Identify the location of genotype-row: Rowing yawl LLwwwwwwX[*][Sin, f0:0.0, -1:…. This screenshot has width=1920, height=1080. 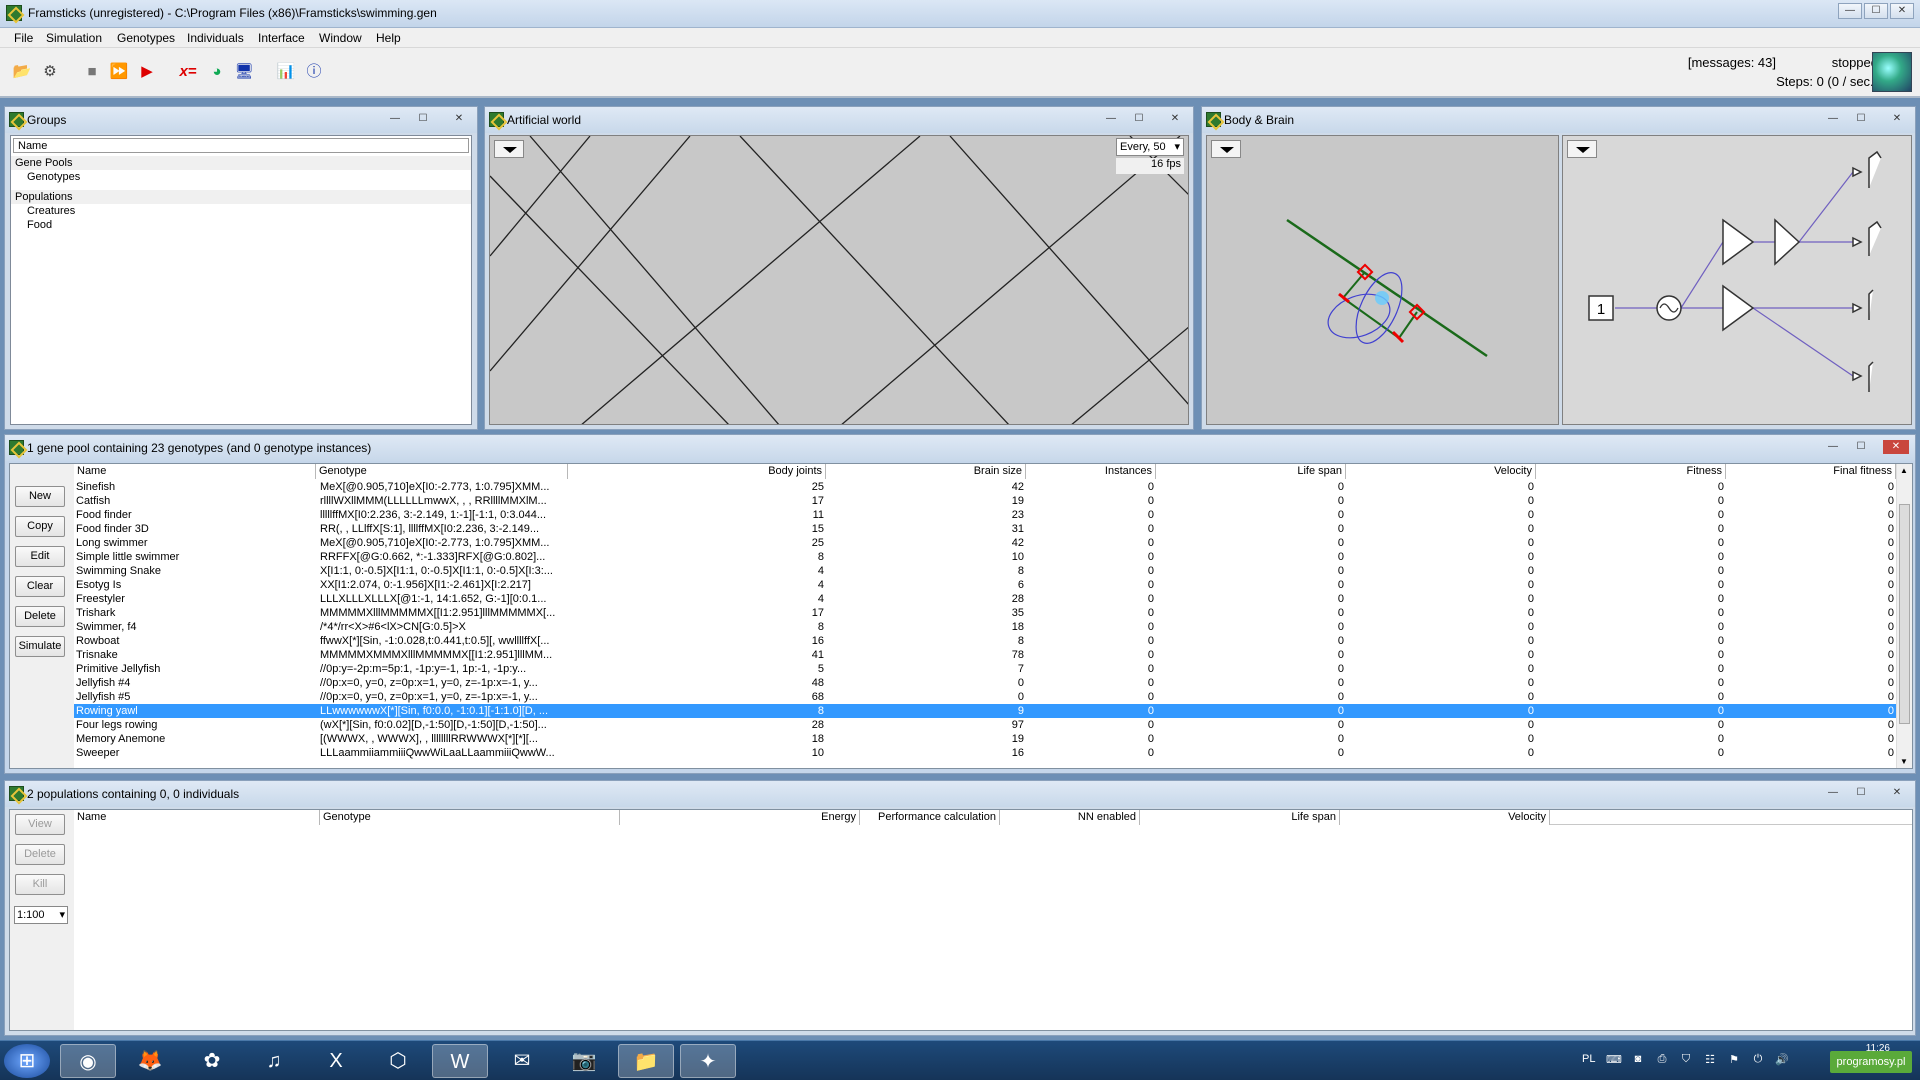
(985, 711).